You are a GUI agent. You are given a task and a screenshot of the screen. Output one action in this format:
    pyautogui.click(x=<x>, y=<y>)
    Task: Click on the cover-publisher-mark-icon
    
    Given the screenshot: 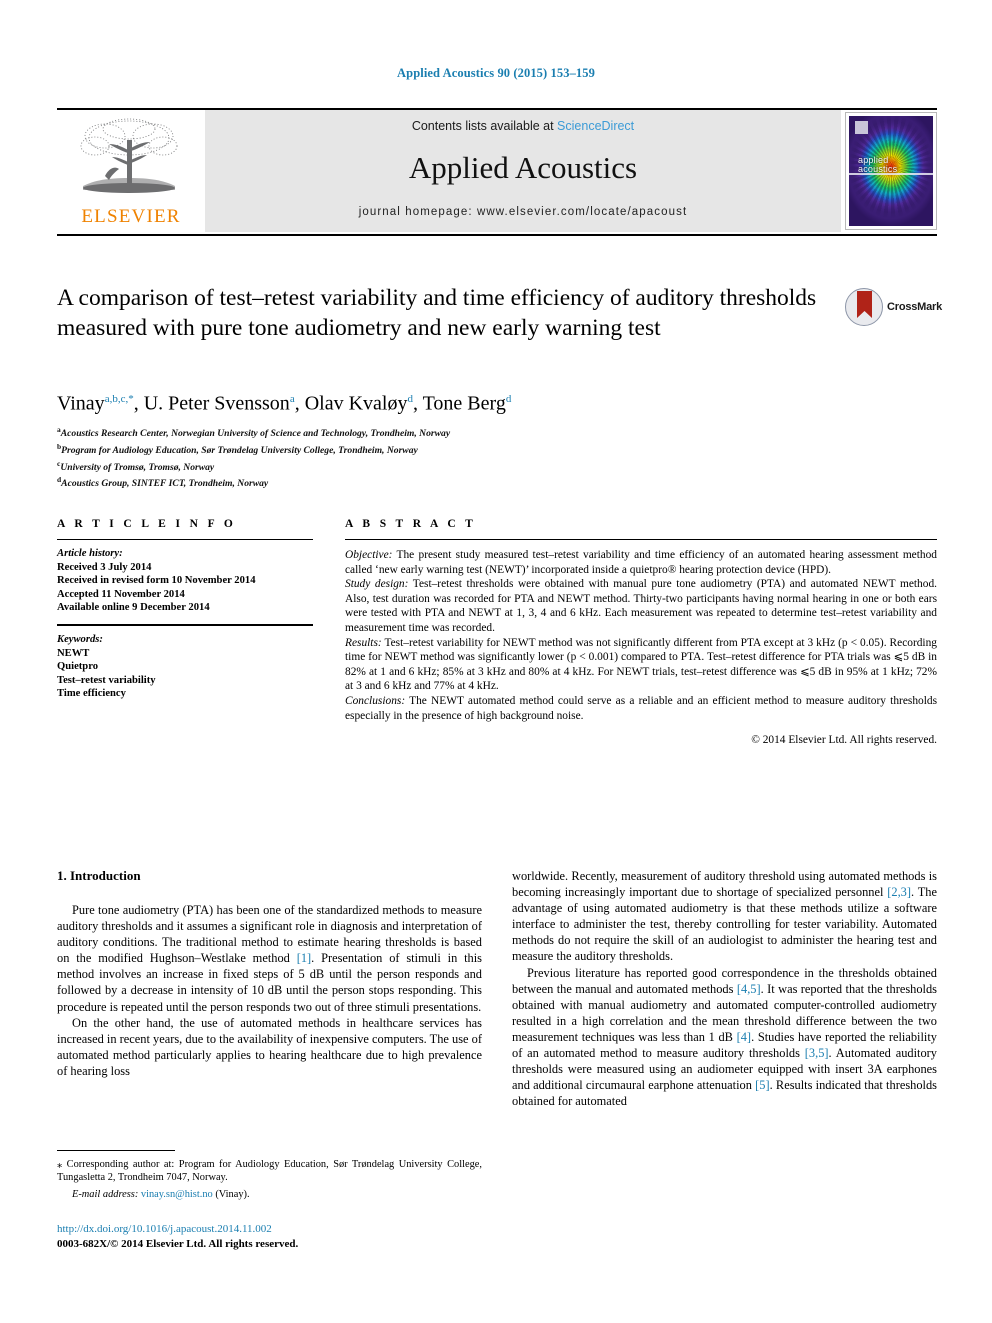 What is the action you would take?
    pyautogui.click(x=861, y=127)
    